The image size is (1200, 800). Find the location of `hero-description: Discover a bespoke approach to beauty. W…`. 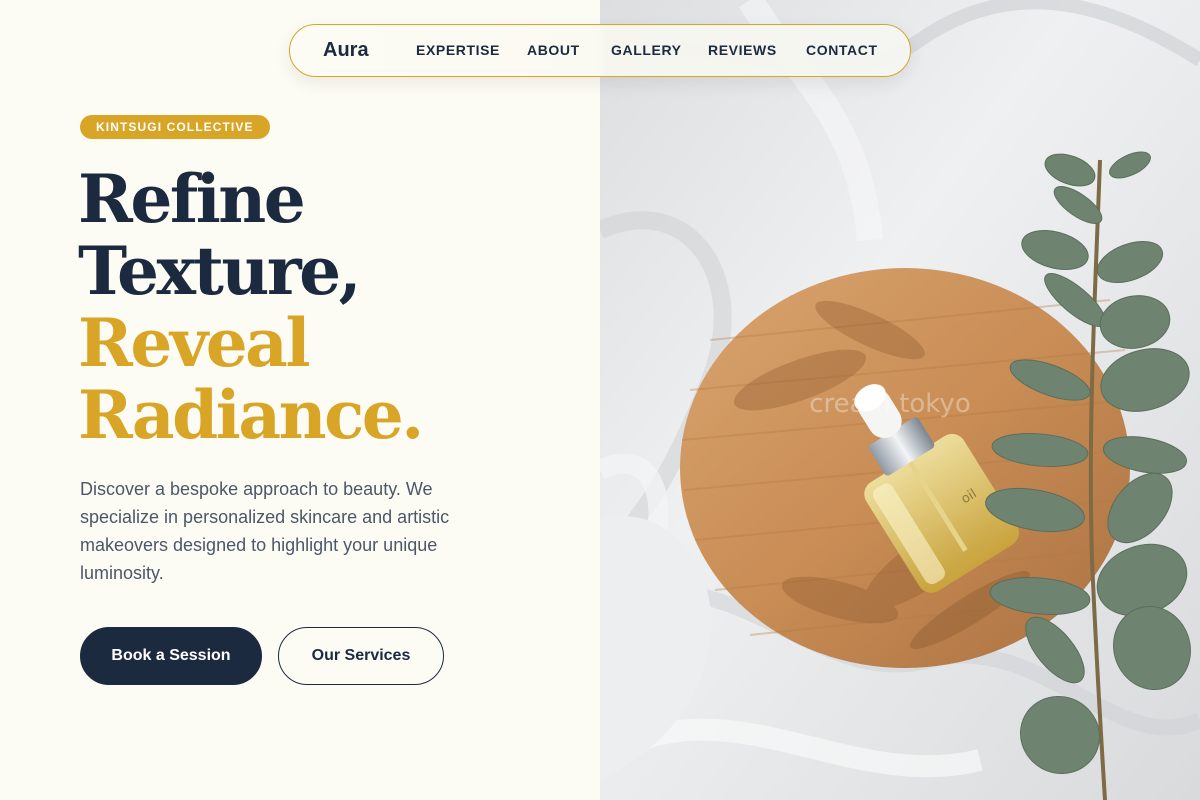

hero-description: Discover a bespoke approach to beauty. W… is located at coordinates (265, 531).